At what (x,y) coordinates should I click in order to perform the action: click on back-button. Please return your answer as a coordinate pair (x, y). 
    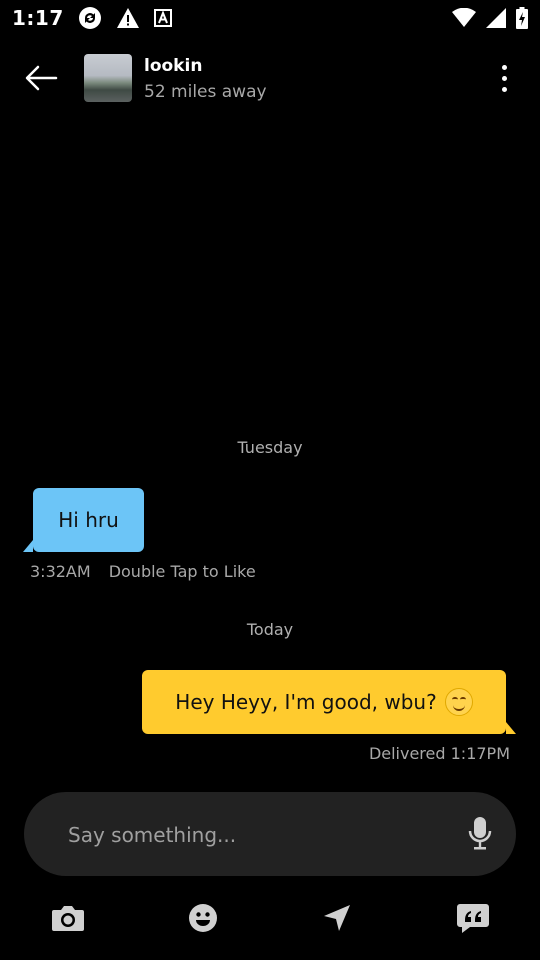
    Looking at the image, I should click on (42, 78).